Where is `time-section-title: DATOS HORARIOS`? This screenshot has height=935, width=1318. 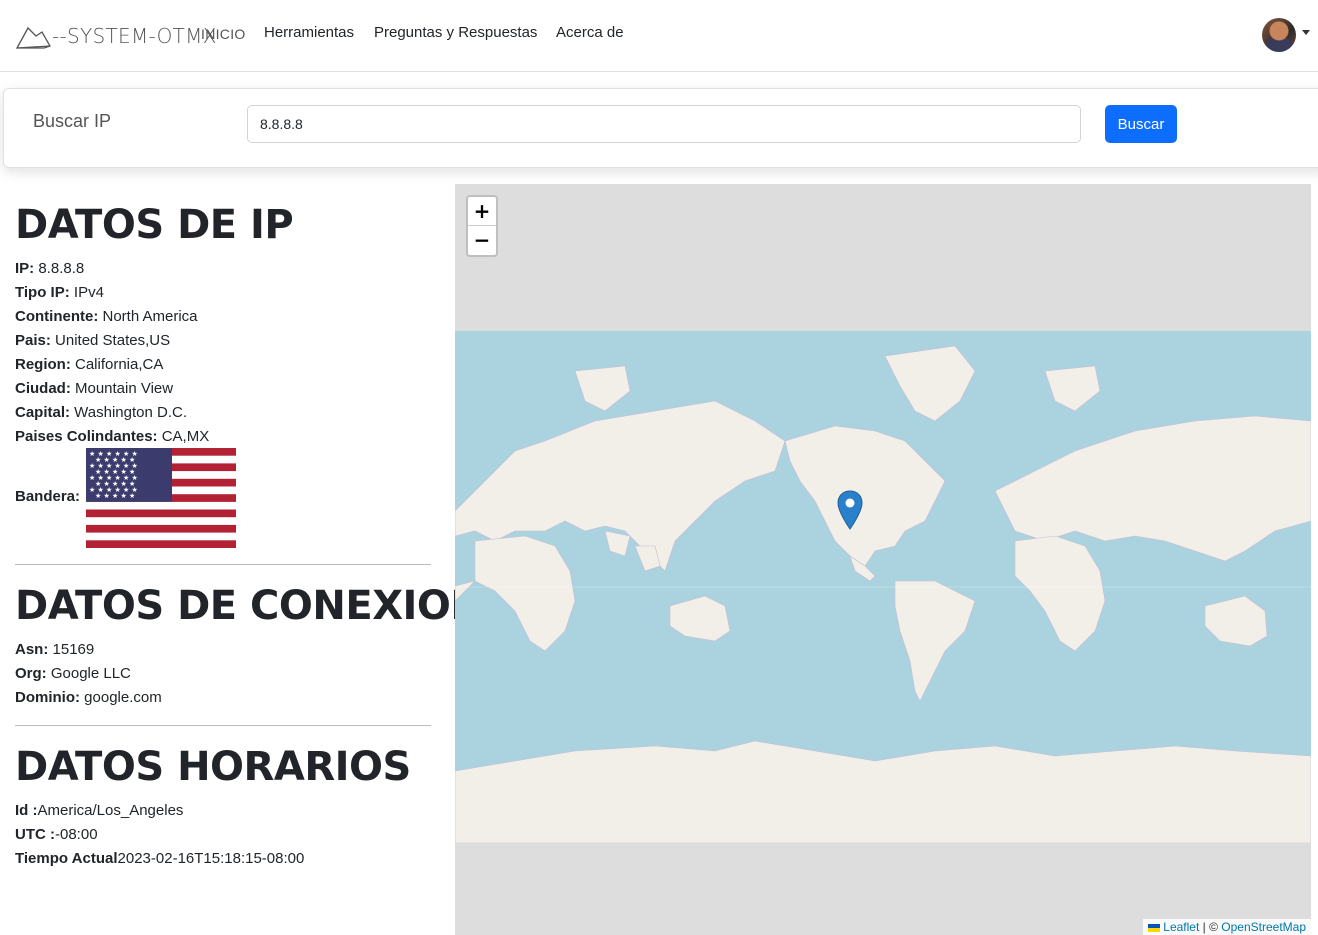 time-section-title: DATOS HORARIOS is located at coordinates (213, 767).